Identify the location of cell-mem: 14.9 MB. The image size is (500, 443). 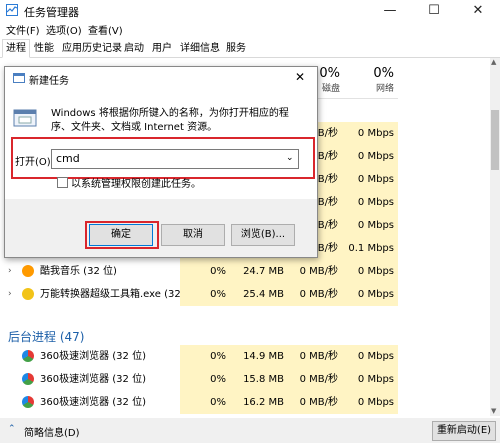
(259, 356).